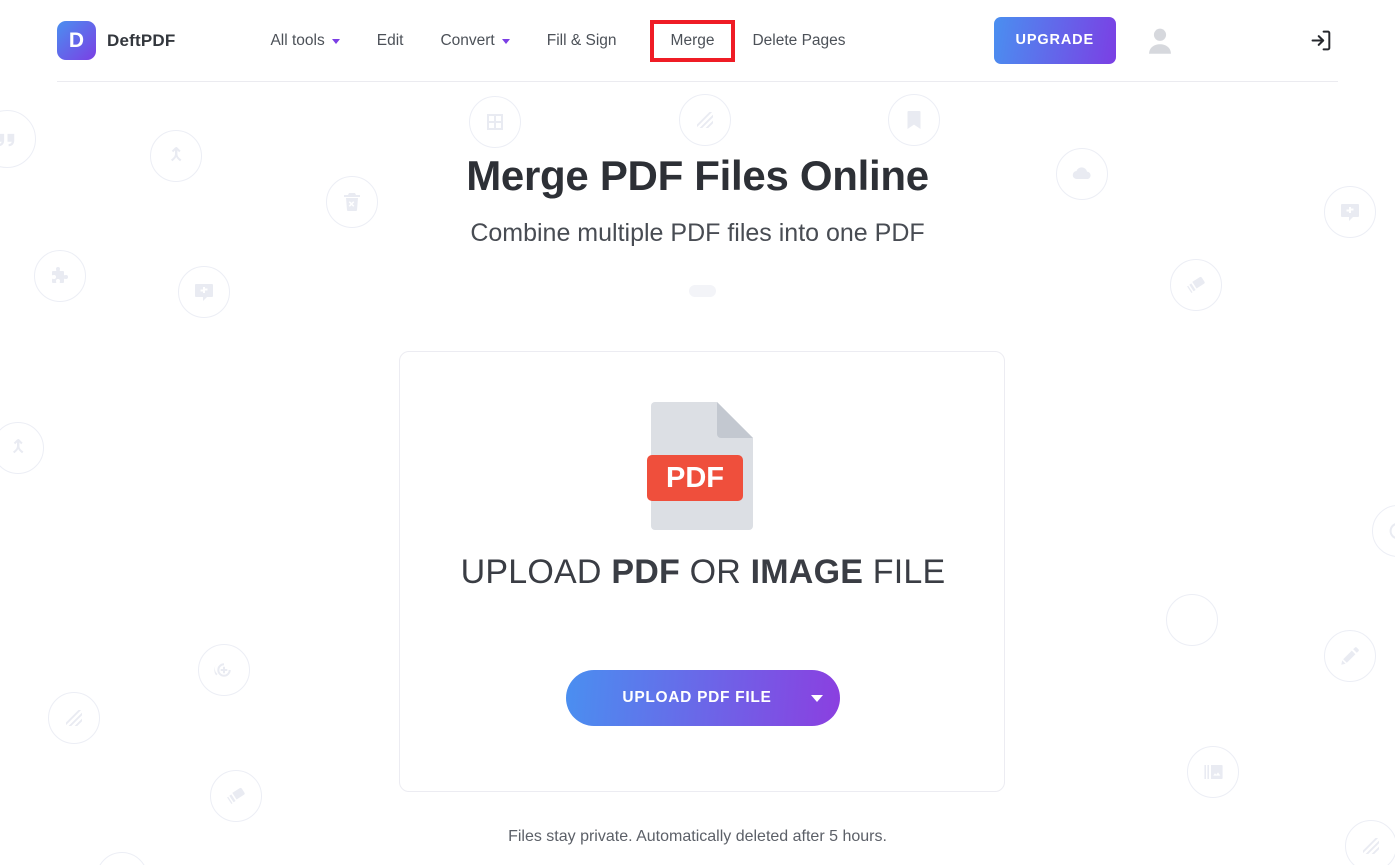 The image size is (1395, 865). I want to click on nav-item-label: Merge, so click(692, 40).